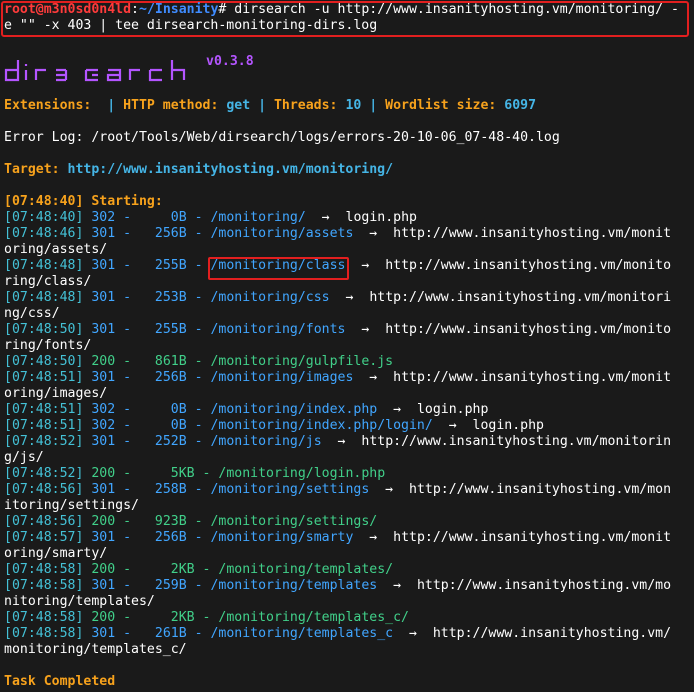  What do you see at coordinates (302, 361) in the screenshot?
I see `result-path: /monitoring/gulpfile.js` at bounding box center [302, 361].